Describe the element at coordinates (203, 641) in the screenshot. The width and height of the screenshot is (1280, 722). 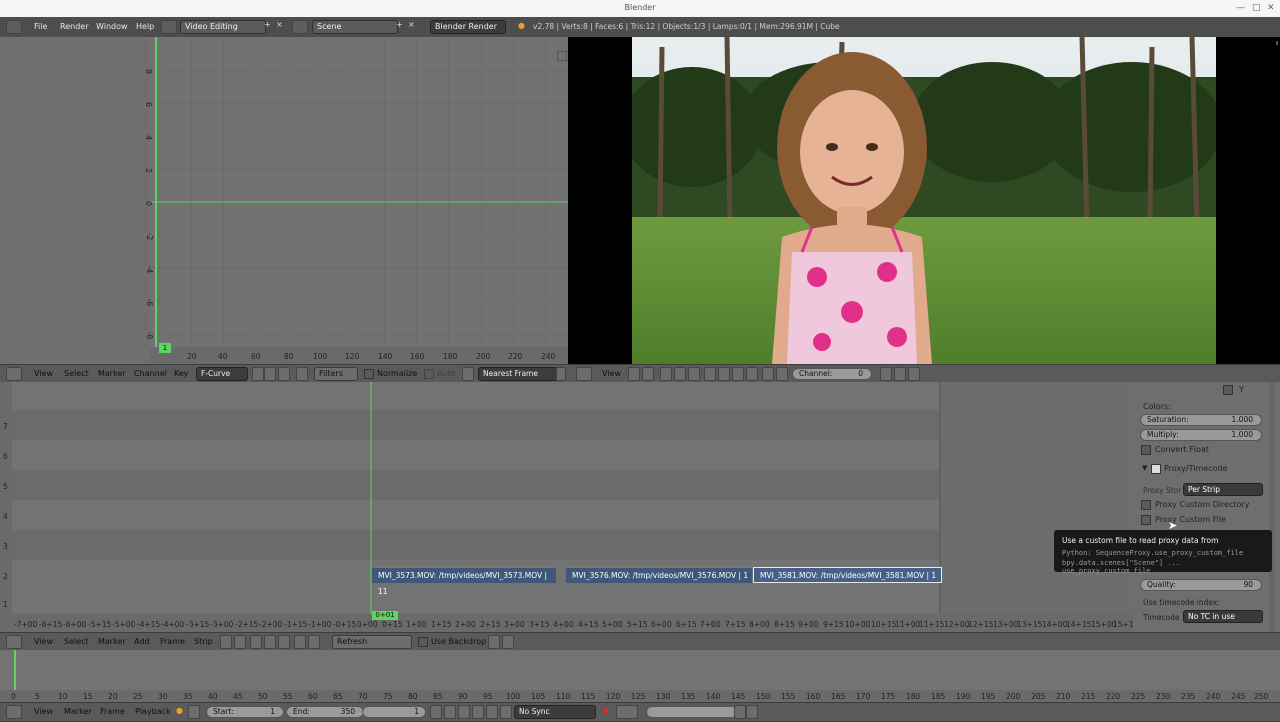
I see `seq-menu-strip: Strip` at that location.